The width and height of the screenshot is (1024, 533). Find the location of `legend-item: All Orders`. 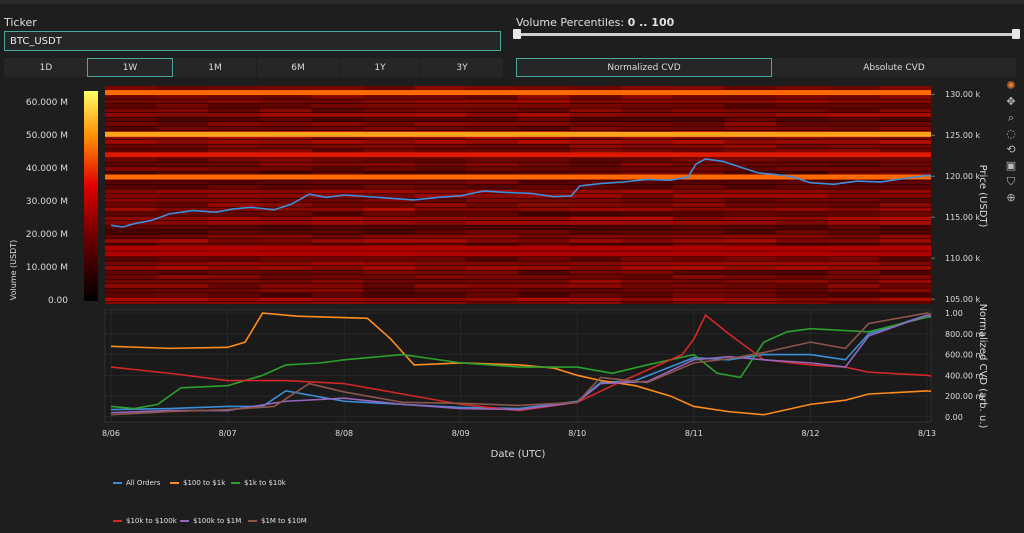

legend-item: All Orders is located at coordinates (136, 483).